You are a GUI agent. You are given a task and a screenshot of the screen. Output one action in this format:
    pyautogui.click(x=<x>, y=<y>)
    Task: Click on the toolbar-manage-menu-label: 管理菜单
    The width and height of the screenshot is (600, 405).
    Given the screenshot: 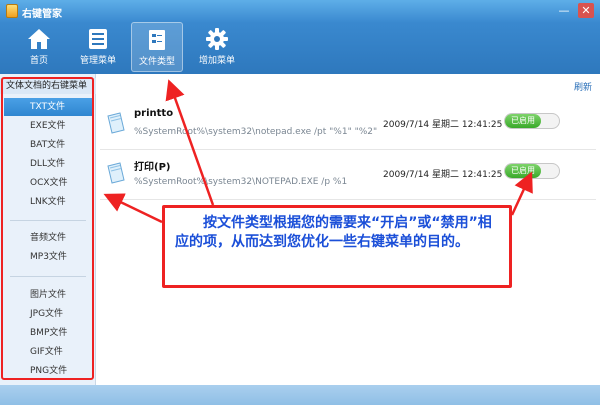 What is the action you would take?
    pyautogui.click(x=97, y=61)
    